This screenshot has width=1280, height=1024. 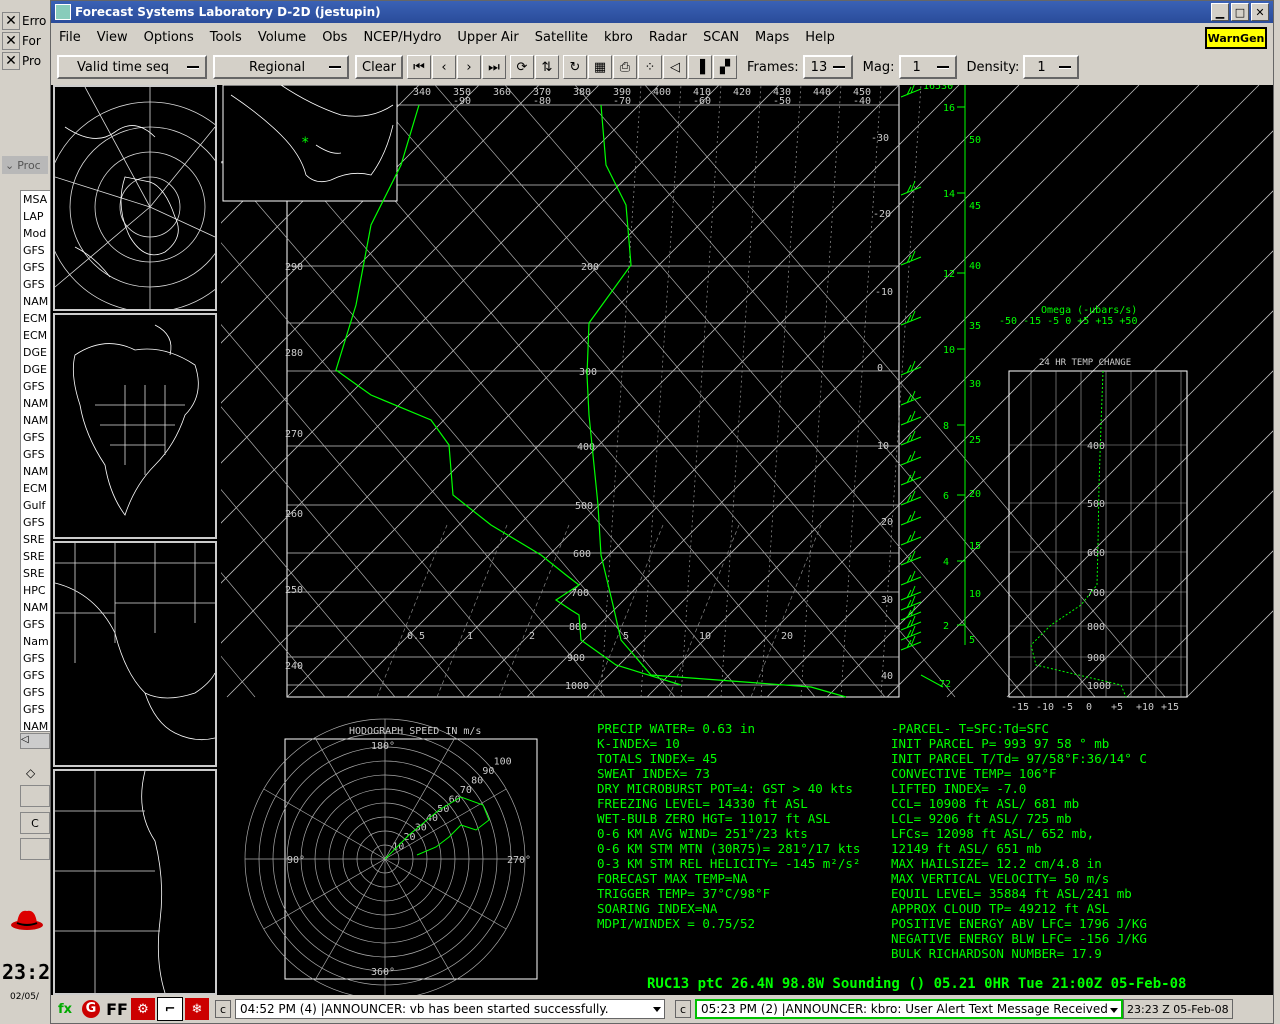 What do you see at coordinates (1260, 12) in the screenshot?
I see `close-button: ✕` at bounding box center [1260, 12].